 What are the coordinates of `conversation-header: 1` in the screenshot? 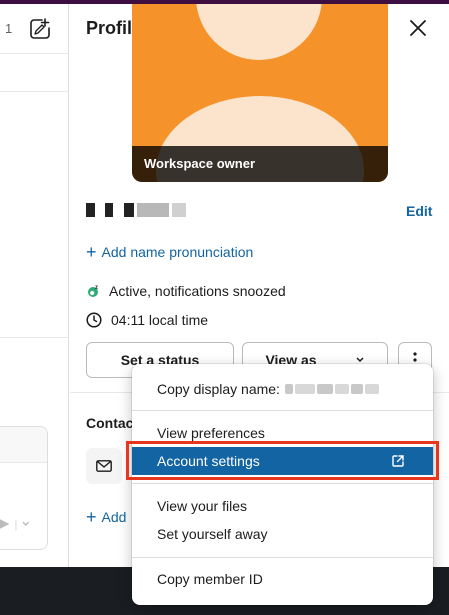 It's located at (34, 29).